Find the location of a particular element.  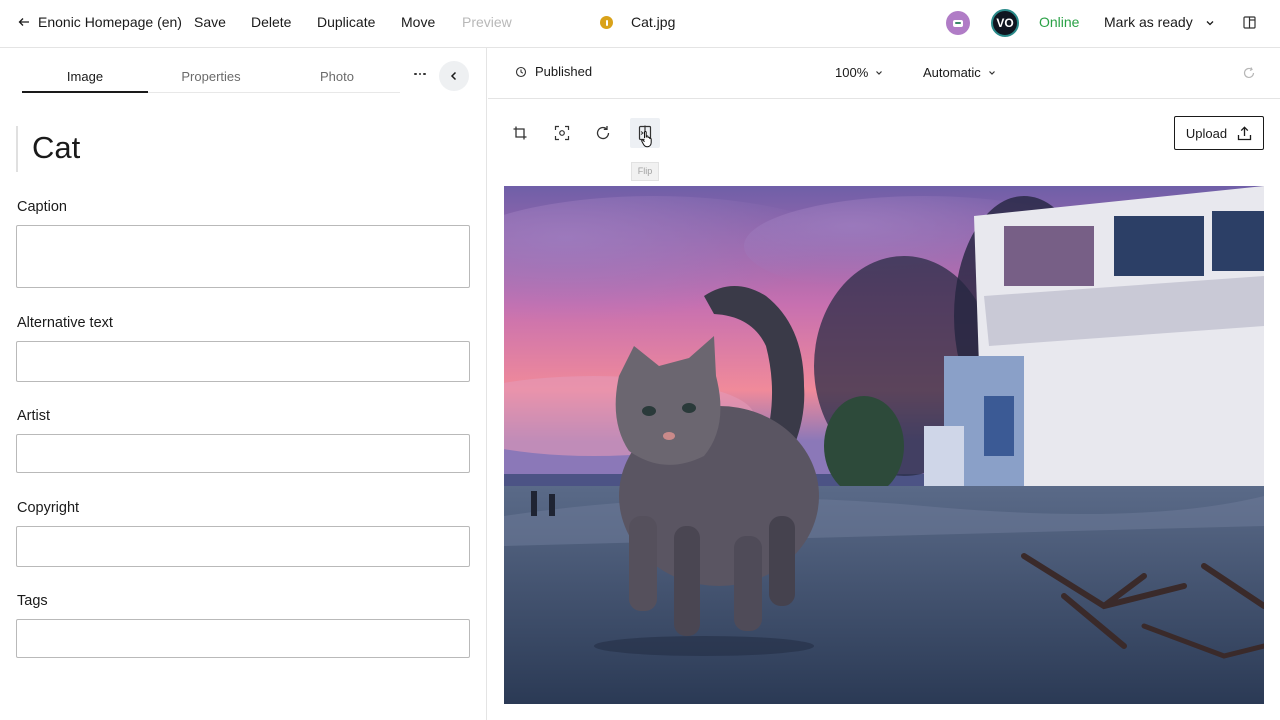

tab-bar: Image Properties Photo is located at coordinates (211, 77).